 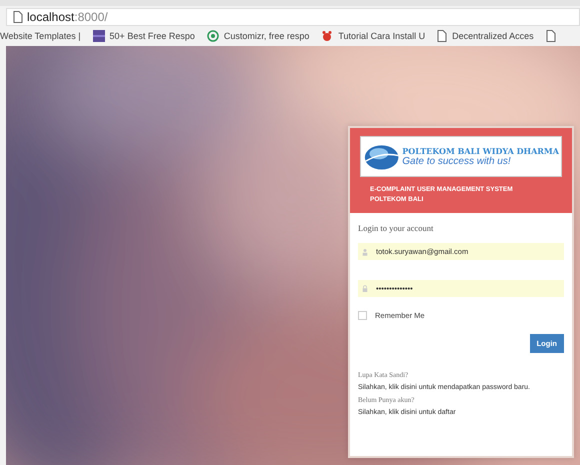 What do you see at coordinates (67, 17) in the screenshot?
I see `url-text: localhost:8000/` at bounding box center [67, 17].